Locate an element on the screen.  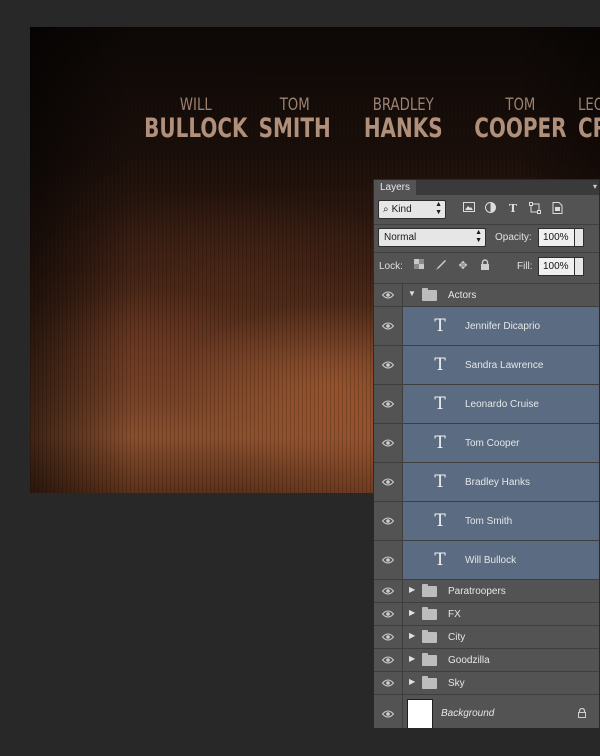
blend-mode-select: Normal ▲ ▼ is located at coordinates (432, 237).